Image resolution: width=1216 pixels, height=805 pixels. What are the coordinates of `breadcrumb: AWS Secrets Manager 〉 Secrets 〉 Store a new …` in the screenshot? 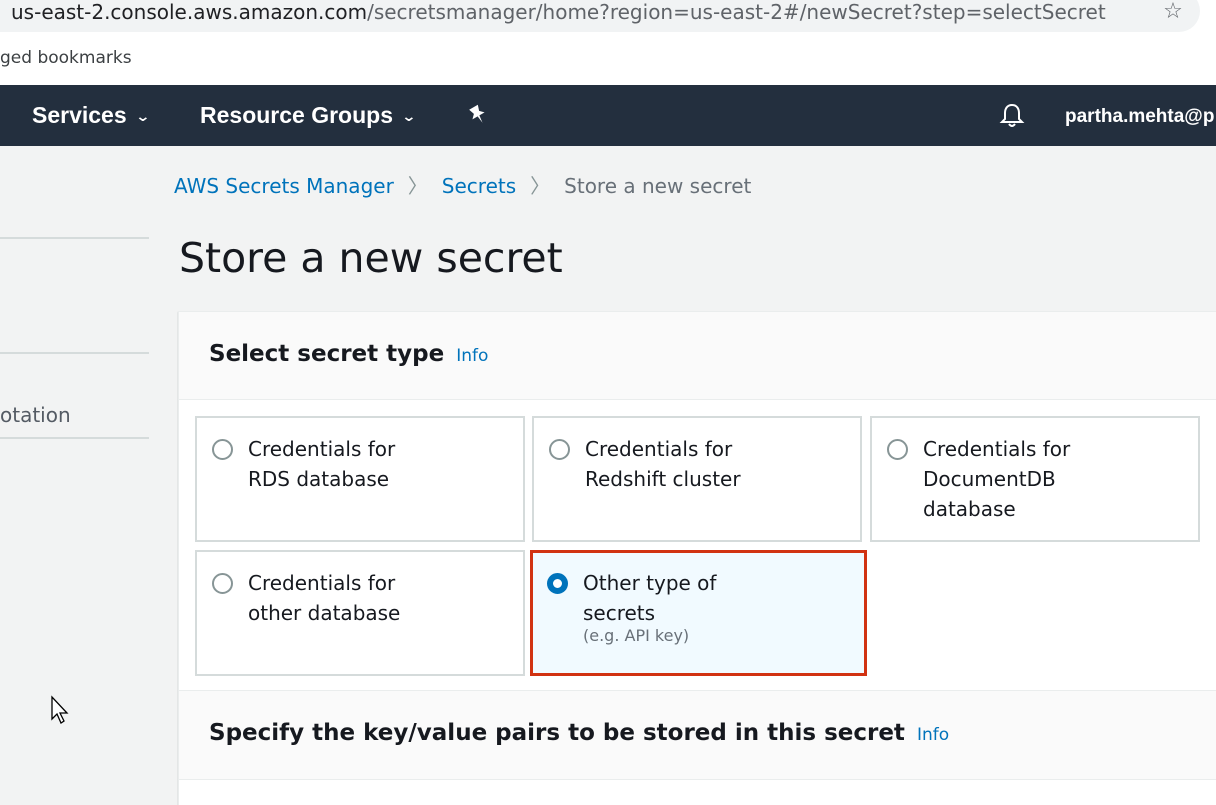 It's located at (462, 184).